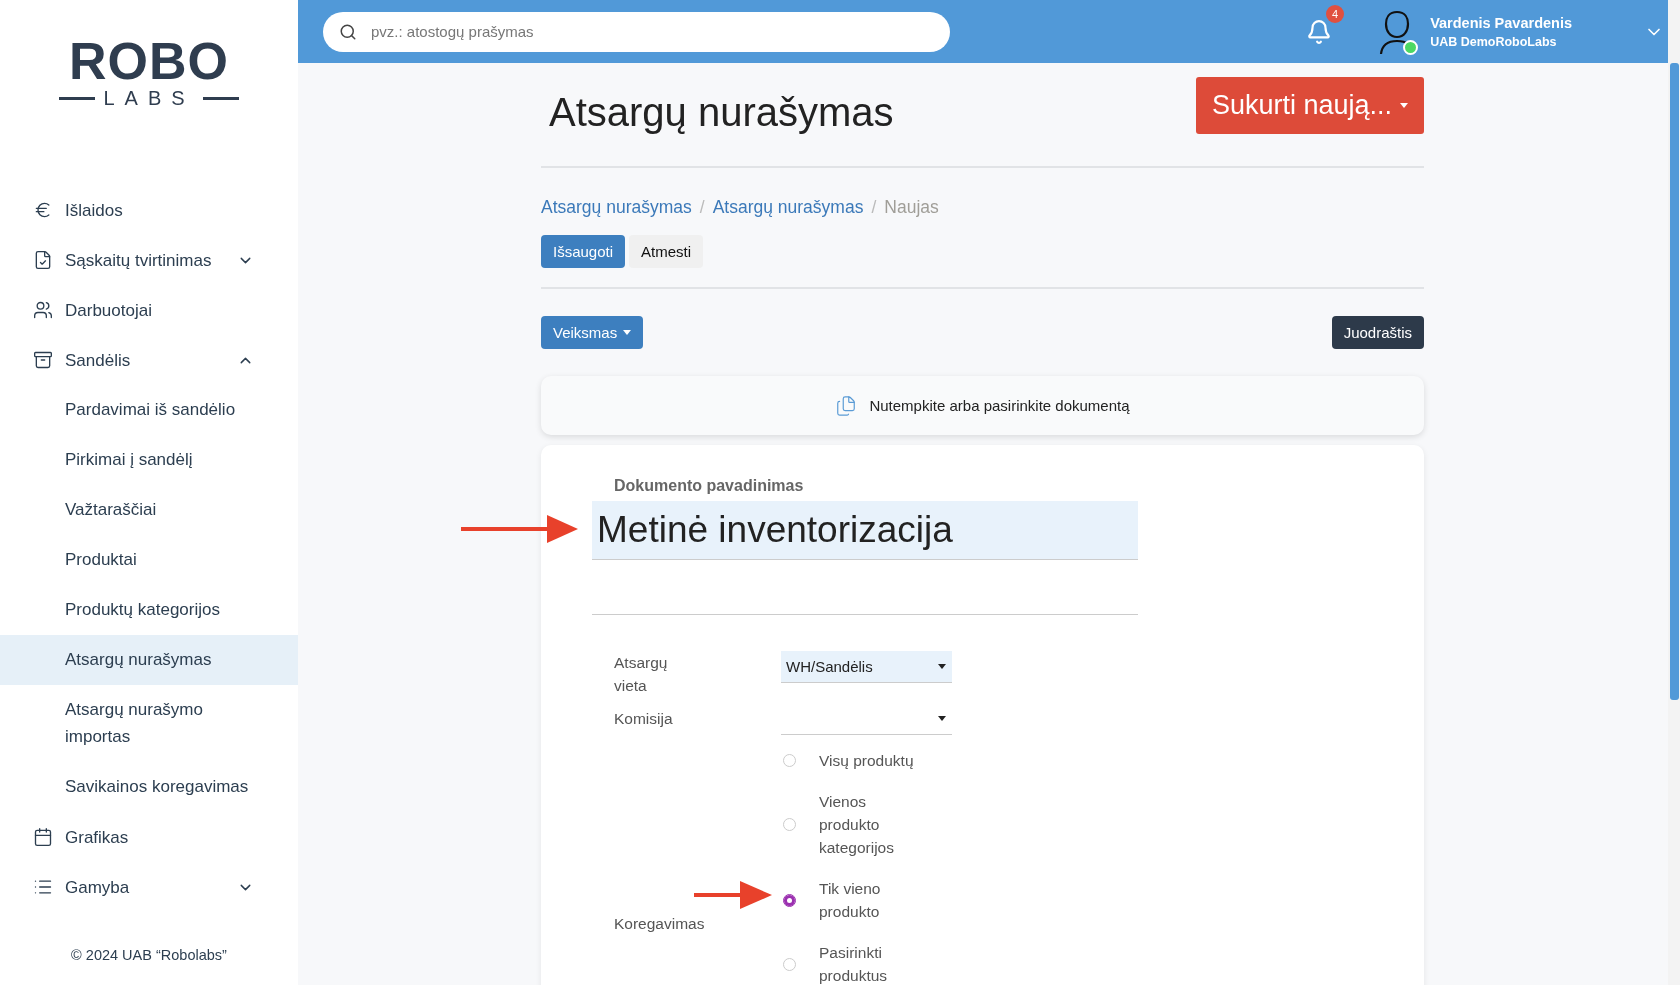 This screenshot has width=1680, height=985. What do you see at coordinates (43, 260) in the screenshot?
I see `document-check-icon` at bounding box center [43, 260].